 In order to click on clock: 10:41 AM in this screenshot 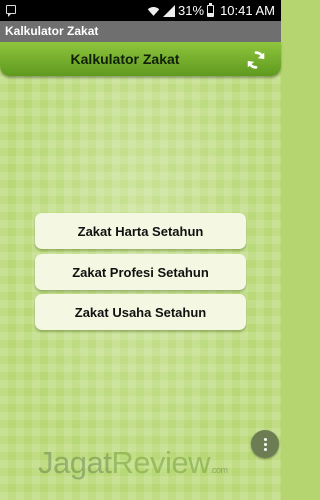, I will do `click(247, 10)`.